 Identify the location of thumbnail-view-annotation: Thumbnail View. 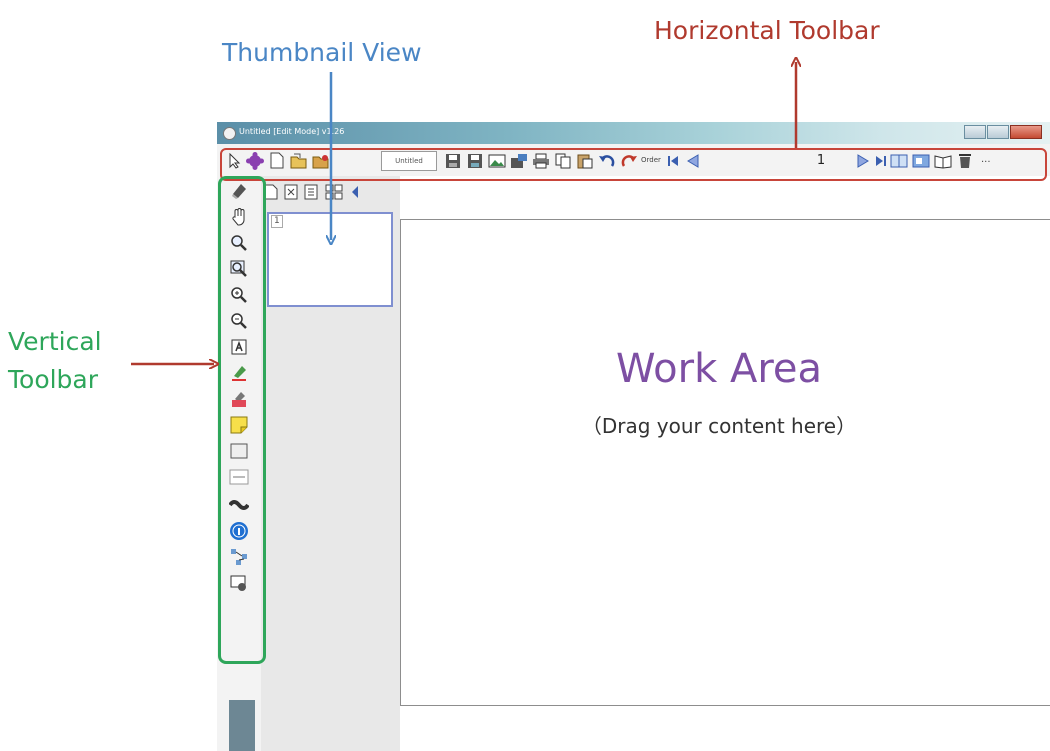
(322, 52).